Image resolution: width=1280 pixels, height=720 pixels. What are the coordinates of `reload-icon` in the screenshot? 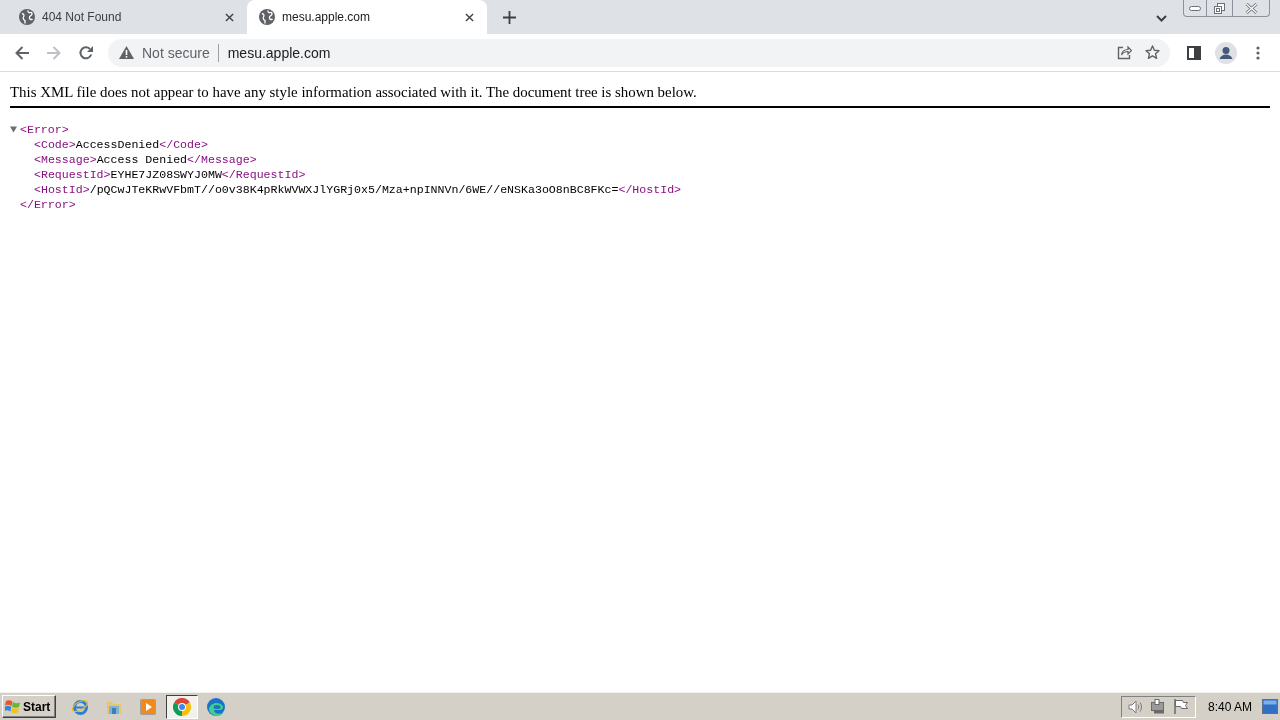 It's located at (86, 52).